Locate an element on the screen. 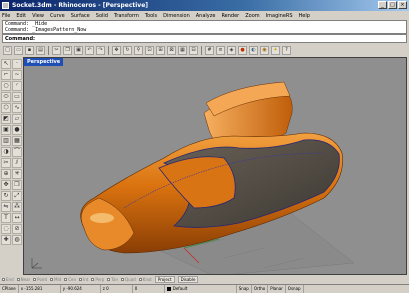 The width and height of the screenshot is (409, 293). menu-view: View is located at coordinates (38, 16).